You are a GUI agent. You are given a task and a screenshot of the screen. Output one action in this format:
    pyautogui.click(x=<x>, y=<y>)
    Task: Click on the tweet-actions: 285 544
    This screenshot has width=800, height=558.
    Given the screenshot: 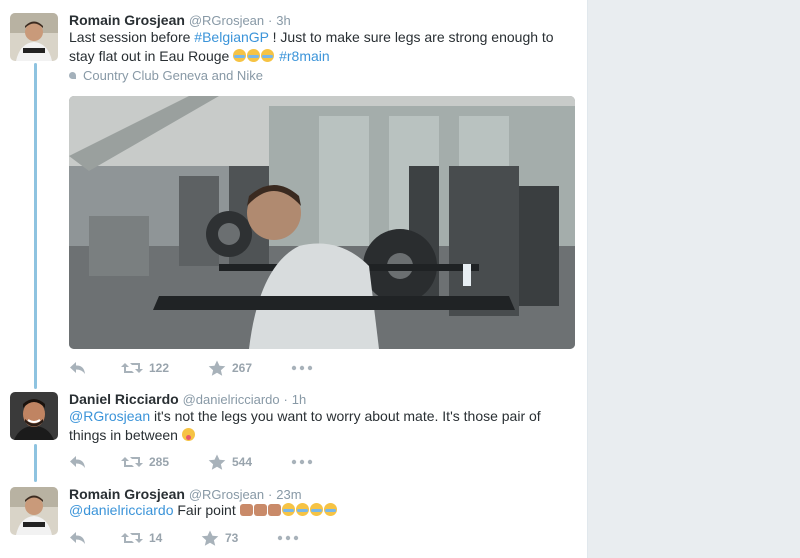 What is the action you would take?
    pyautogui.click(x=219, y=463)
    